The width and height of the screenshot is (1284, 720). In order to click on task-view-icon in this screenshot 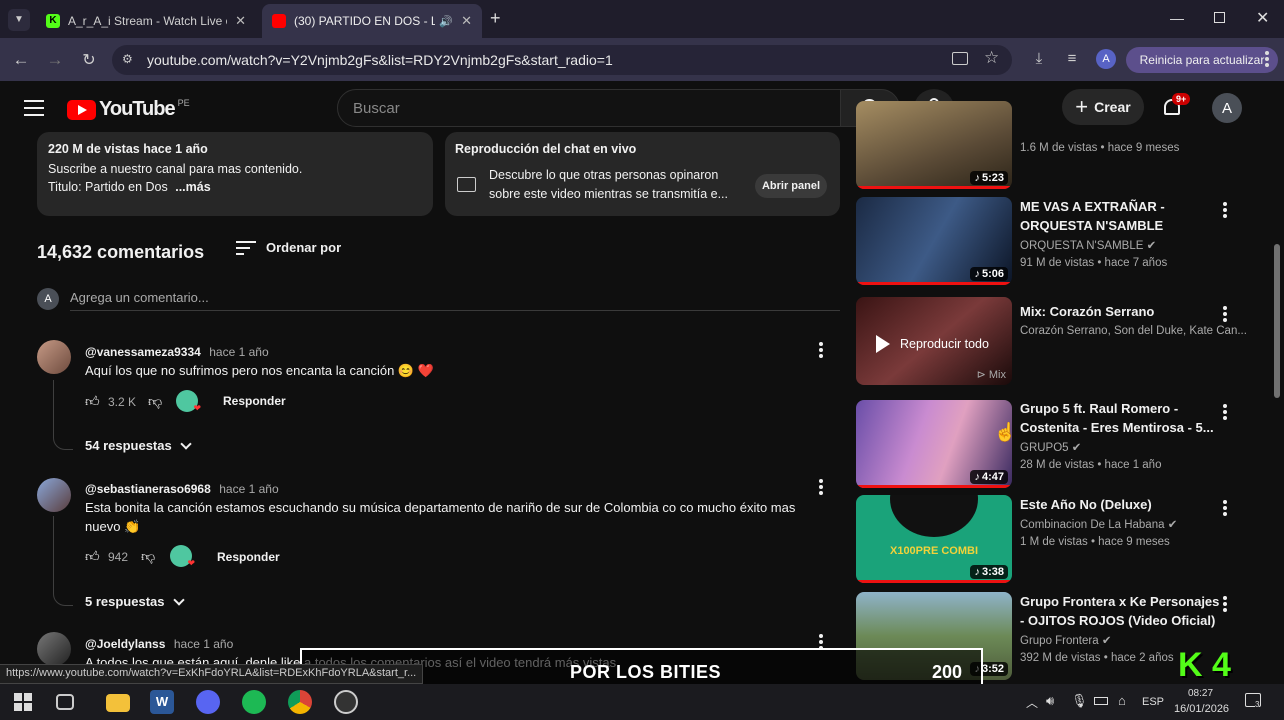, I will do `click(65, 702)`.